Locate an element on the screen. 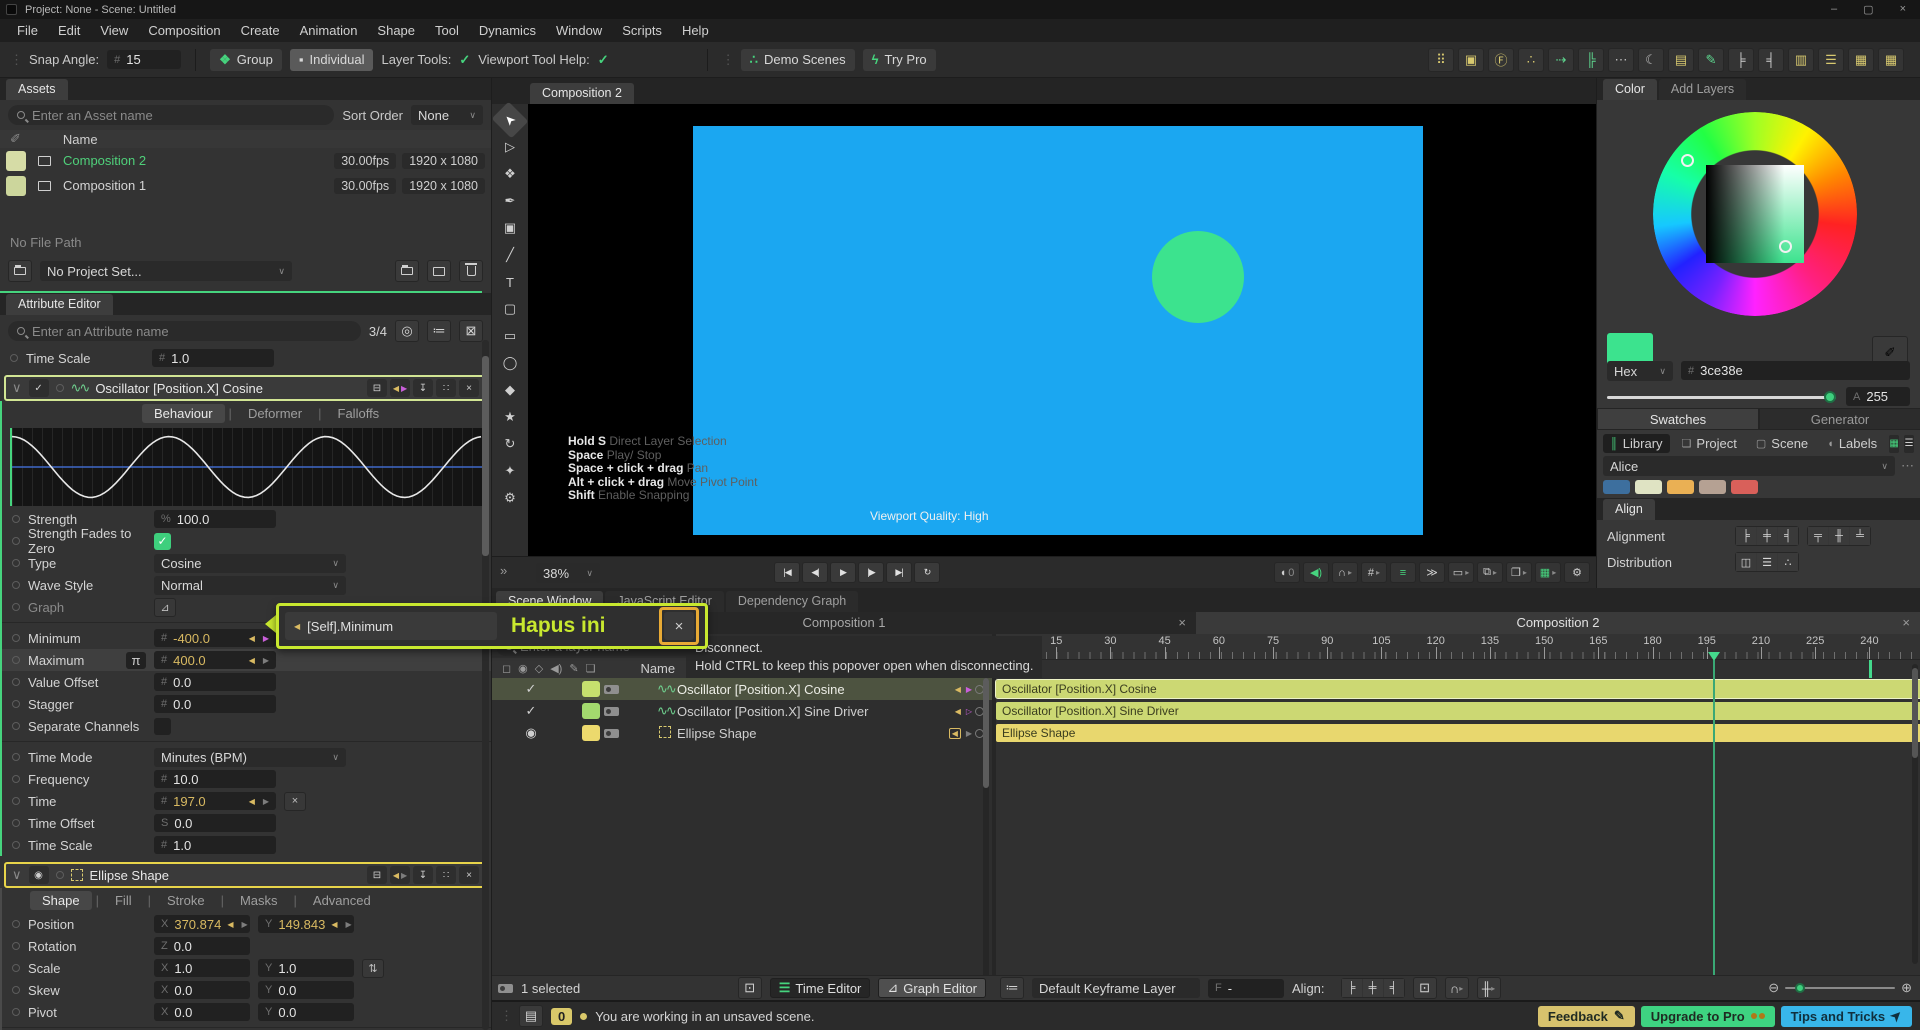 The height and width of the screenshot is (1030, 1920). viewport-settings-icon: ⚙ is located at coordinates (1577, 572).